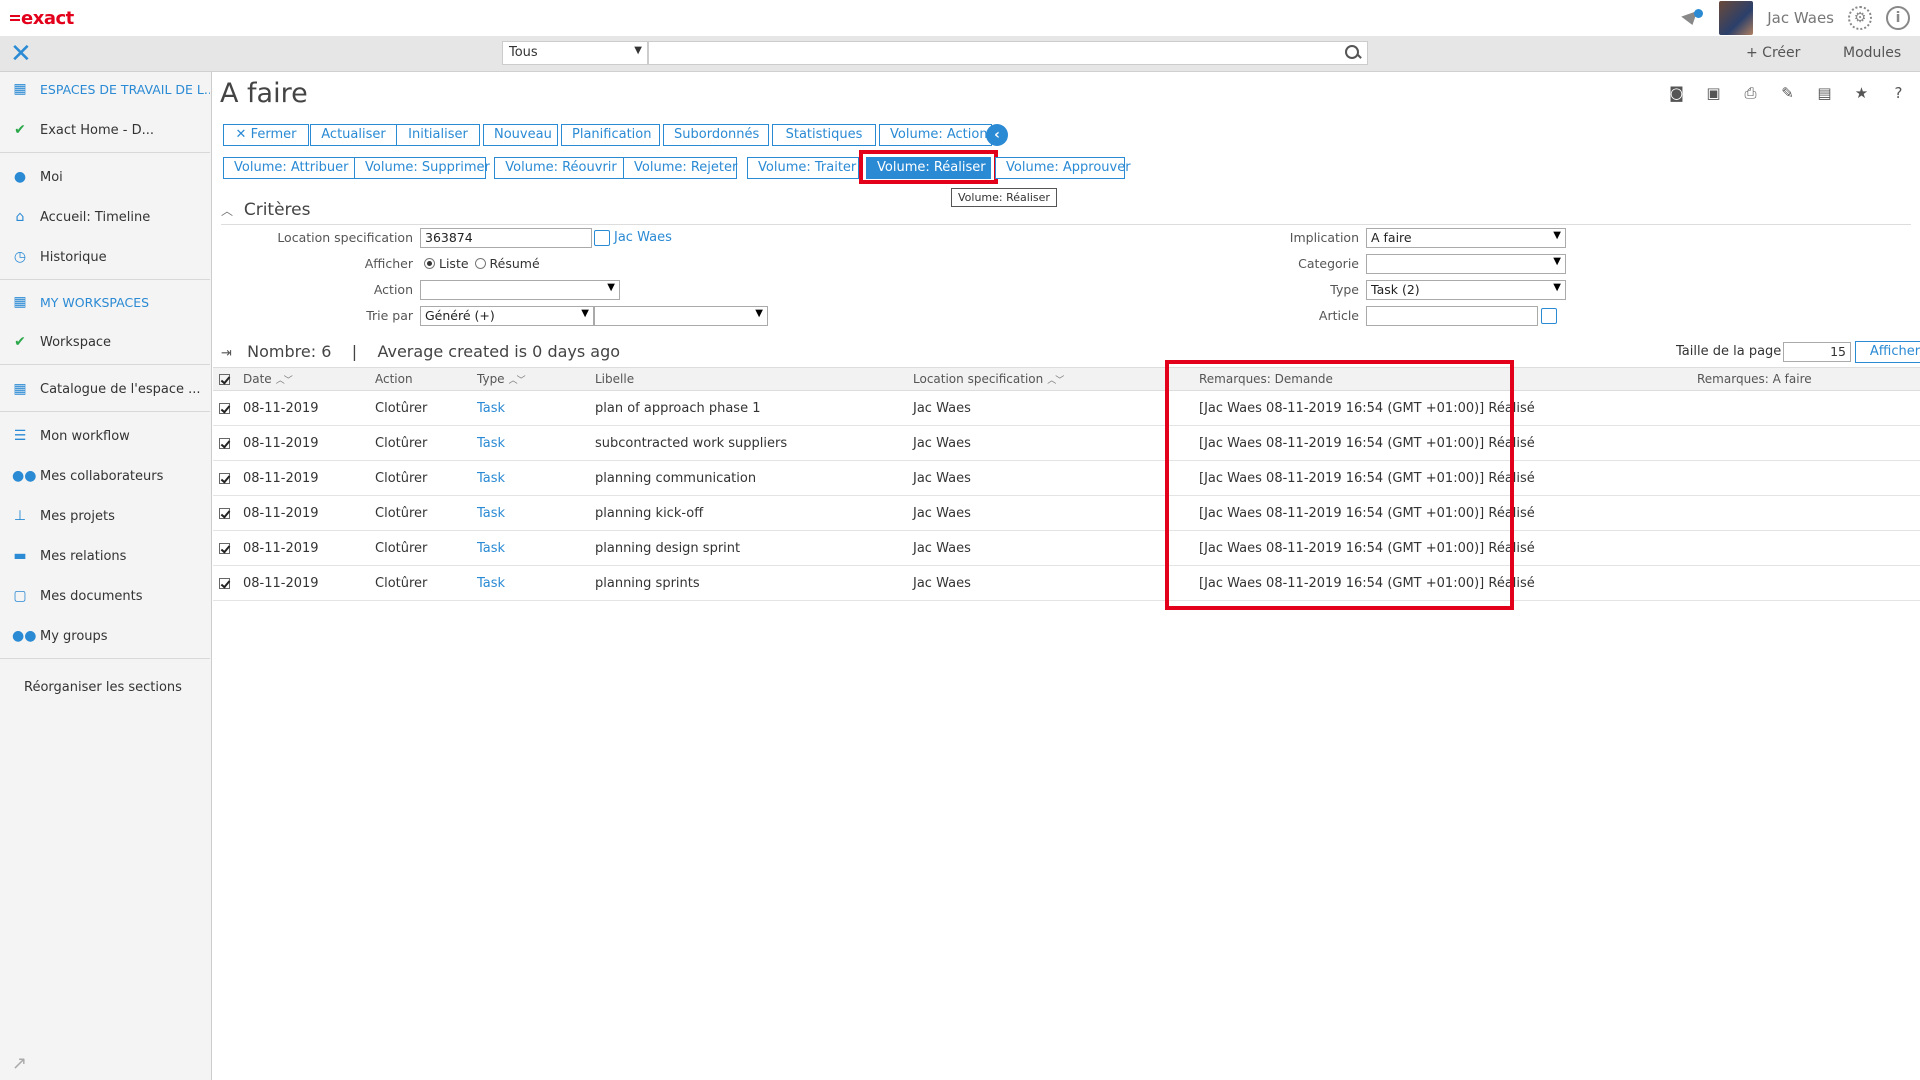 The width and height of the screenshot is (1920, 1080). What do you see at coordinates (936, 135) in the screenshot?
I see `volume-actions-button: Volume: Actions` at bounding box center [936, 135].